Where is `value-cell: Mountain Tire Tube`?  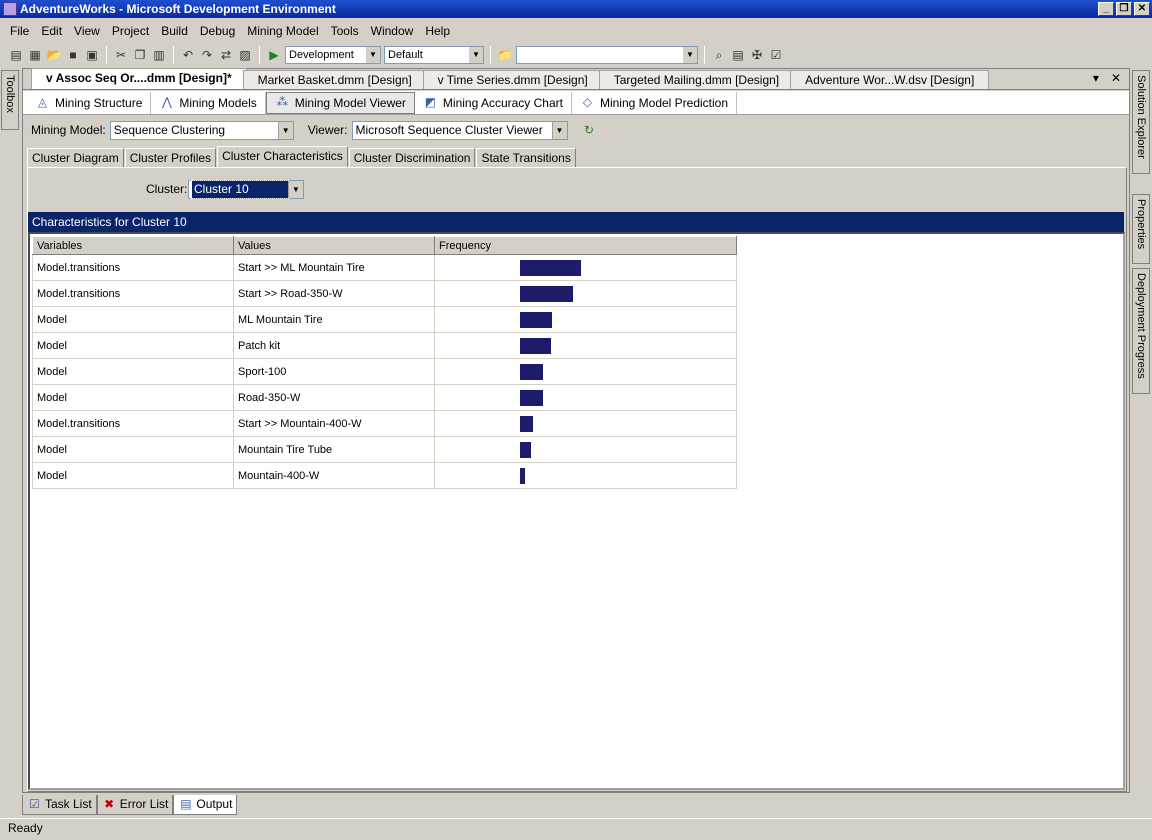
value-cell: Mountain Tire Tube is located at coordinates (334, 449).